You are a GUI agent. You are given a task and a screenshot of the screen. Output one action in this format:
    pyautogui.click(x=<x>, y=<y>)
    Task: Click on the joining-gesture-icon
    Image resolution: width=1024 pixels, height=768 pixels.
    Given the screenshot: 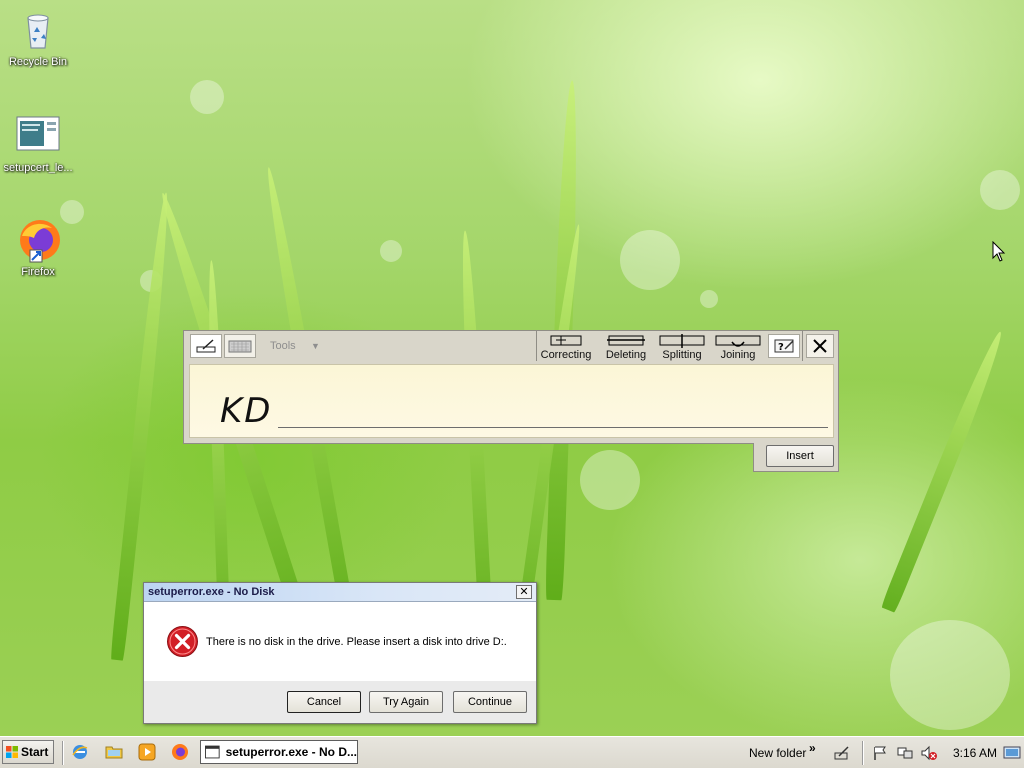 What is the action you would take?
    pyautogui.click(x=738, y=341)
    